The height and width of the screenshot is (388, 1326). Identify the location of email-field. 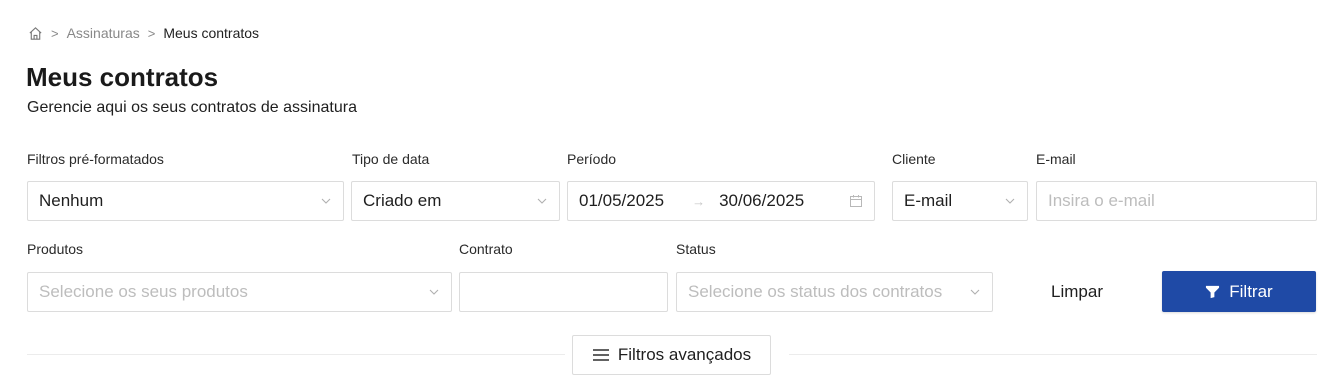
(1176, 201).